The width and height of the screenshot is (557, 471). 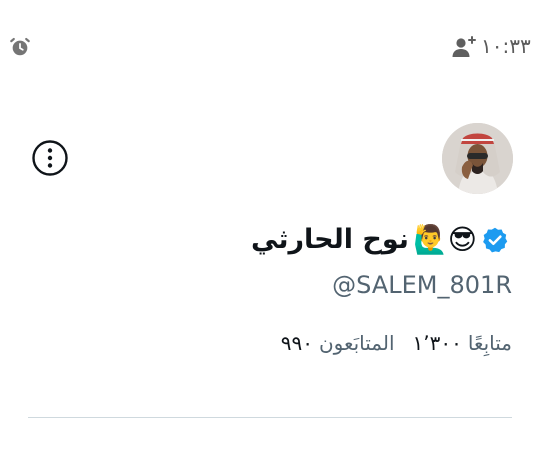 I want to click on followers-count: ١٬٣٠٠, so click(x=437, y=343).